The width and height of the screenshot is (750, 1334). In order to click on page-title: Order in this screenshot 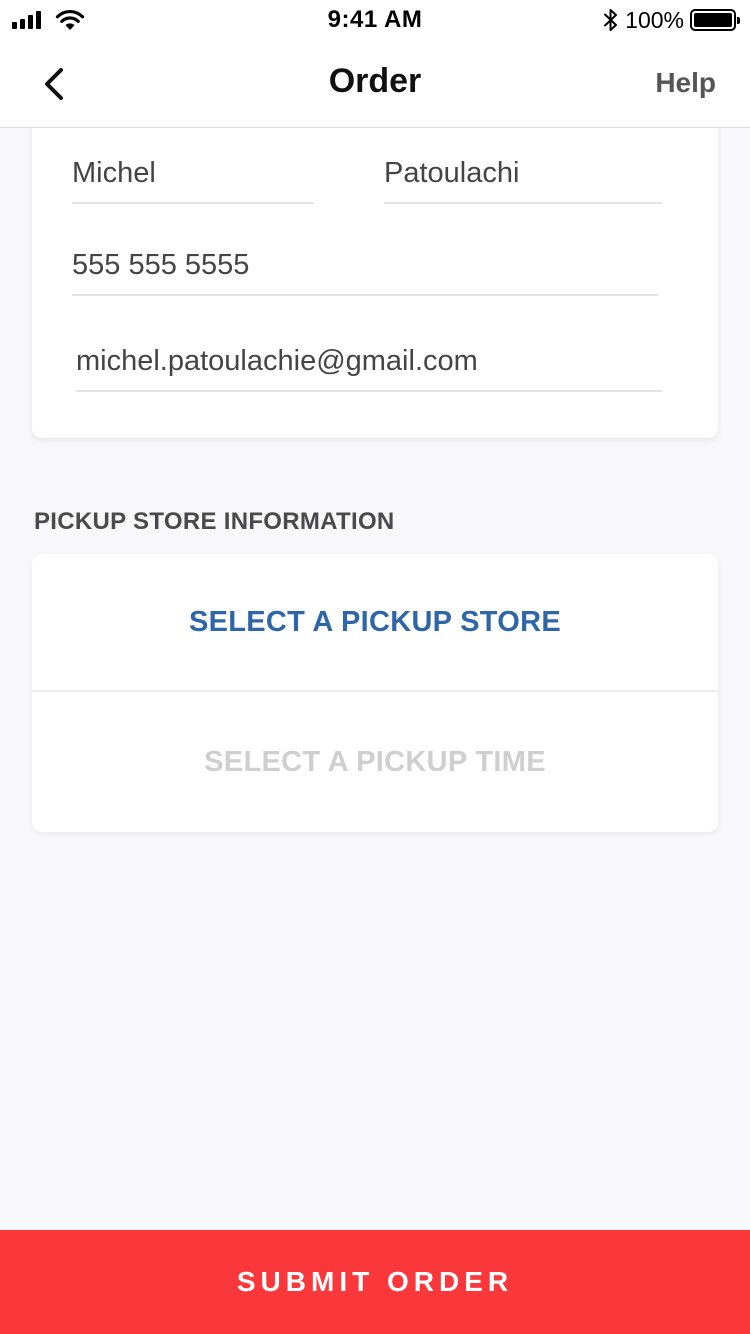, I will do `click(375, 81)`.